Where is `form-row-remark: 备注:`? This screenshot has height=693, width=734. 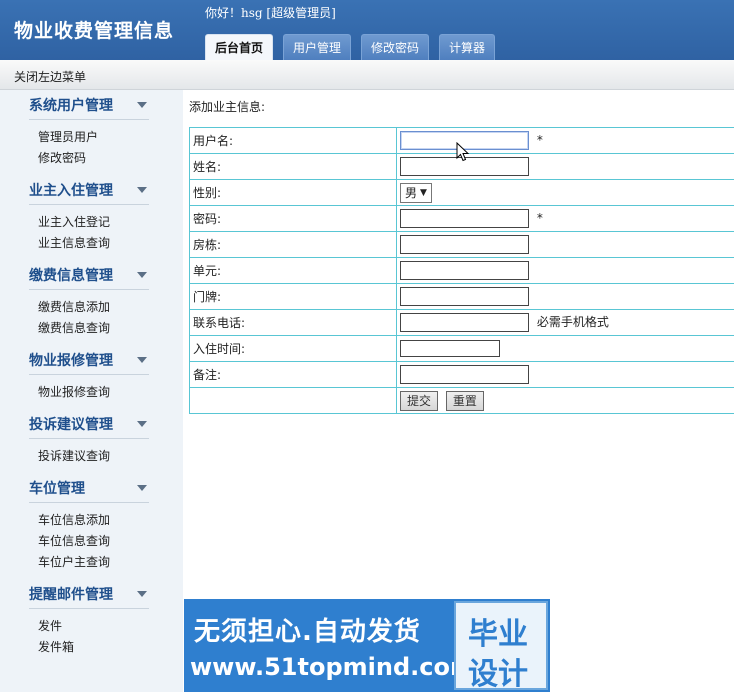
form-row-remark: 备注: is located at coordinates (462, 375).